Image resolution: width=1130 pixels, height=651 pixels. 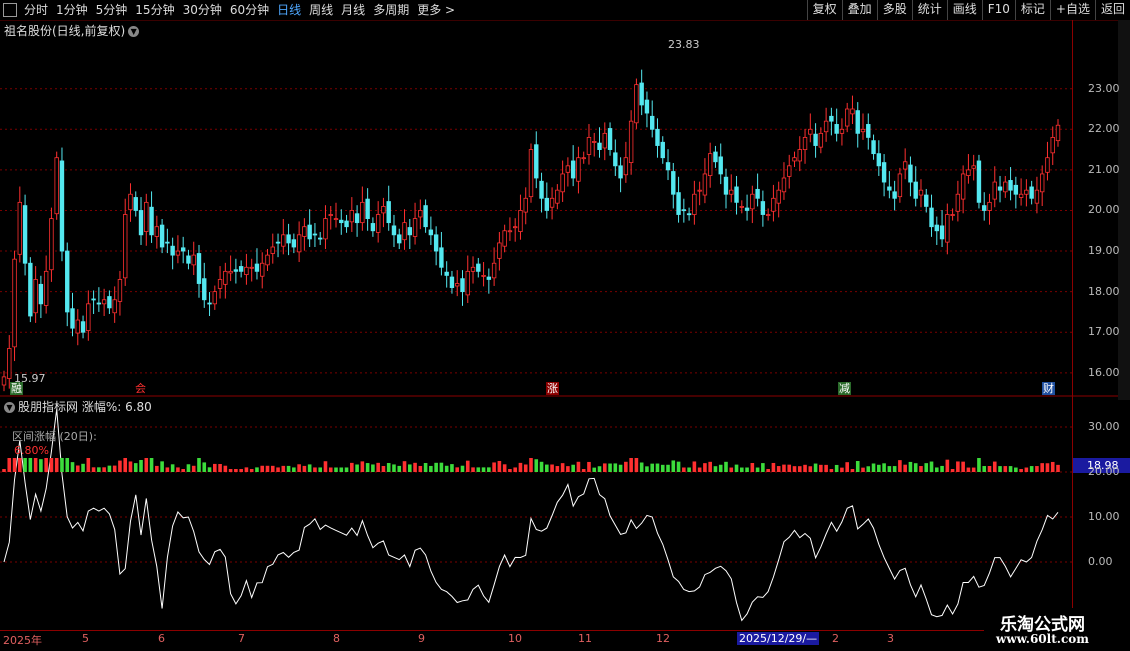 What do you see at coordinates (421, 638) in the screenshot?
I see `date-label-5: 9` at bounding box center [421, 638].